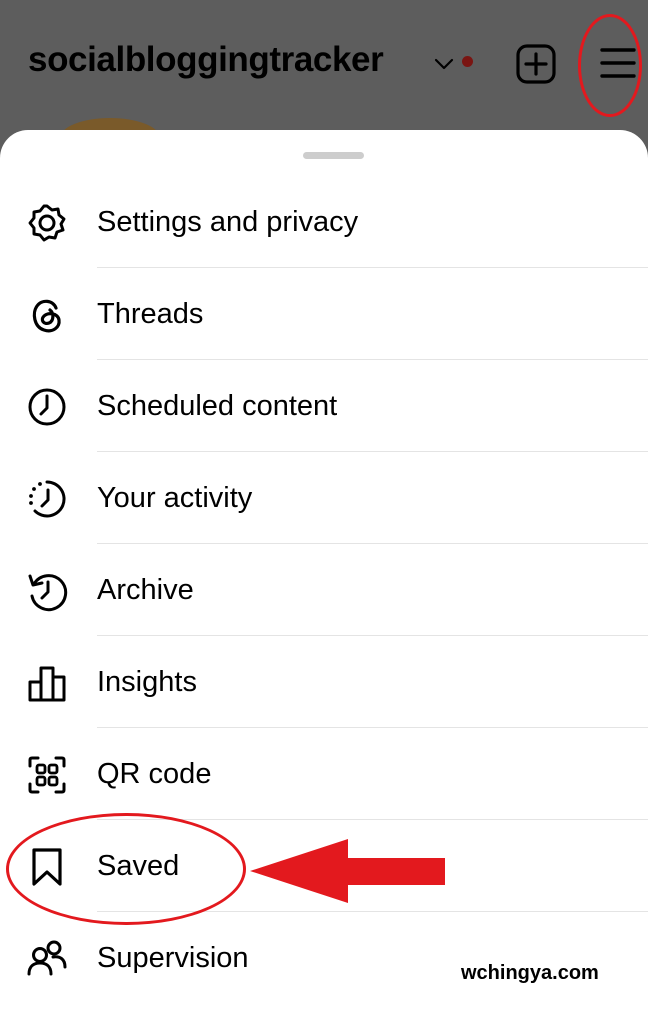  I want to click on menu-item-archive: Archive, so click(324, 590).